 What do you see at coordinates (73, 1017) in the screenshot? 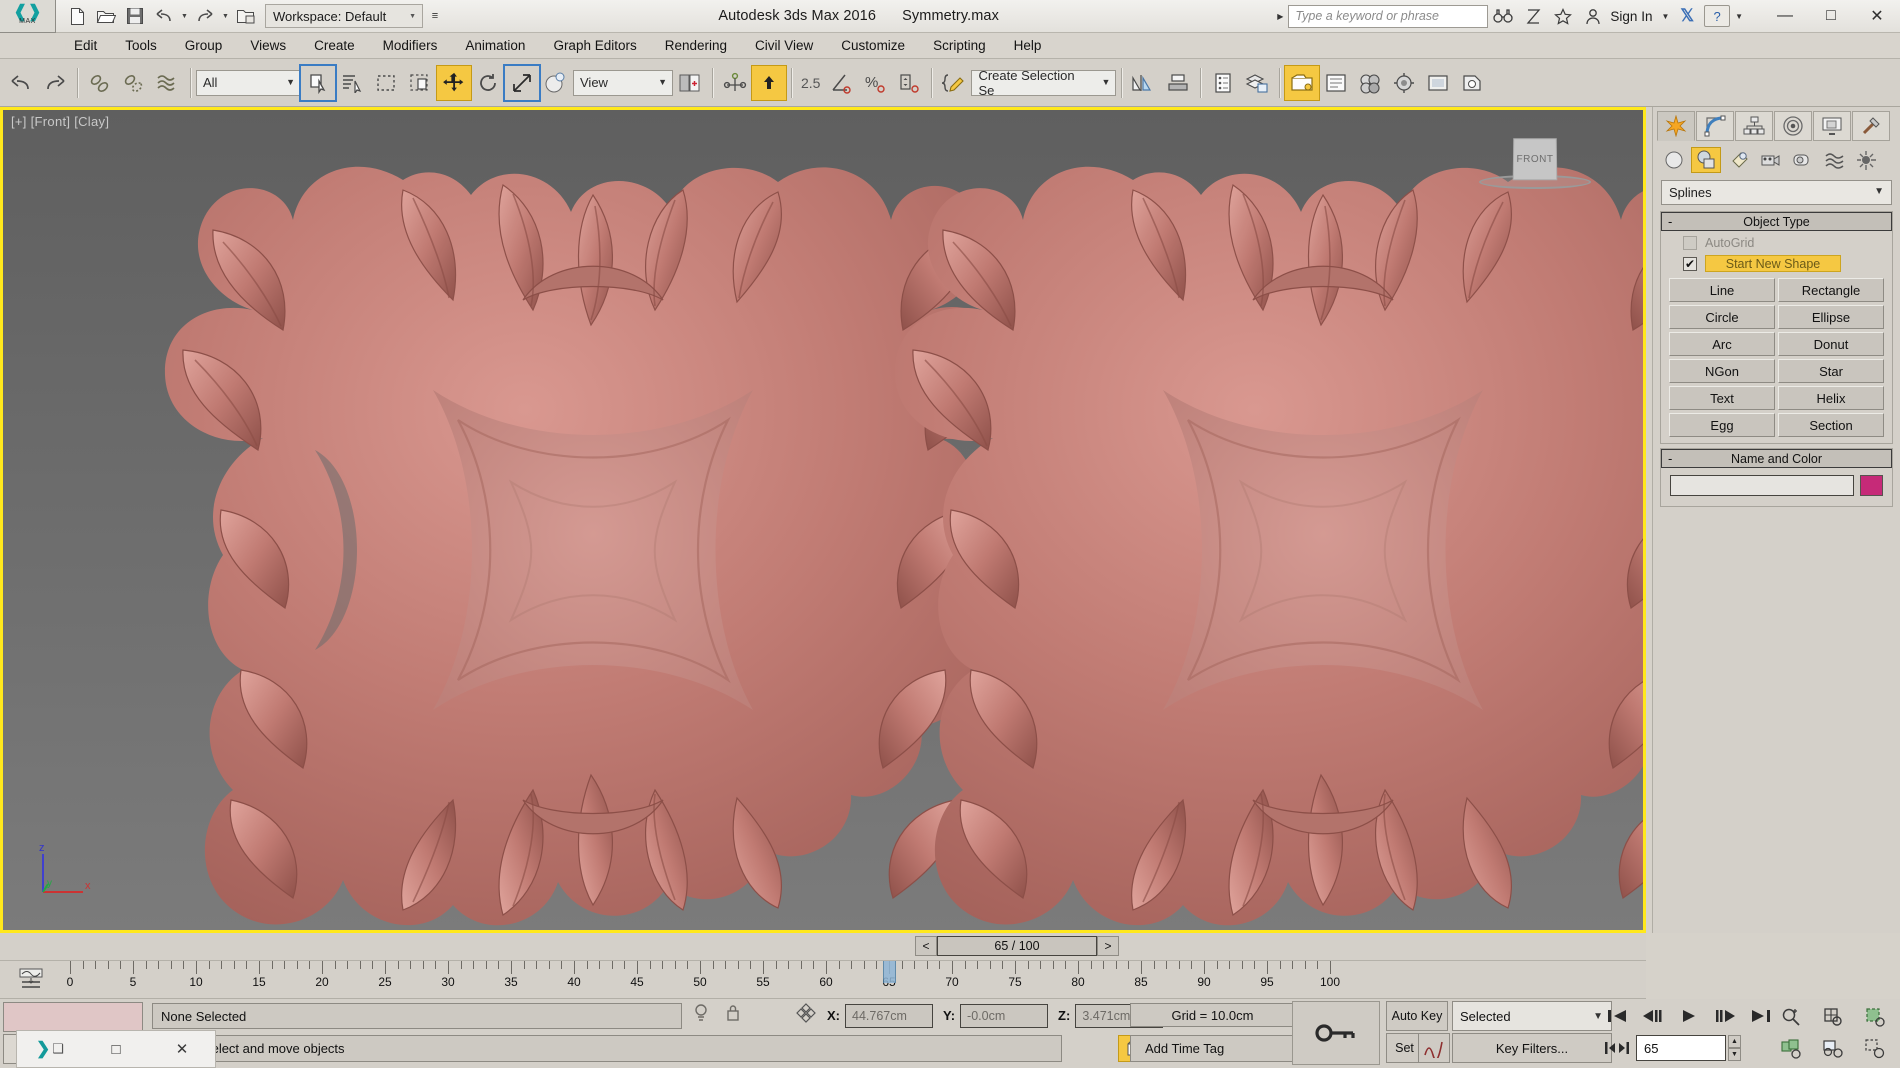
I see `maxscript-mini-listener-pink` at bounding box center [73, 1017].